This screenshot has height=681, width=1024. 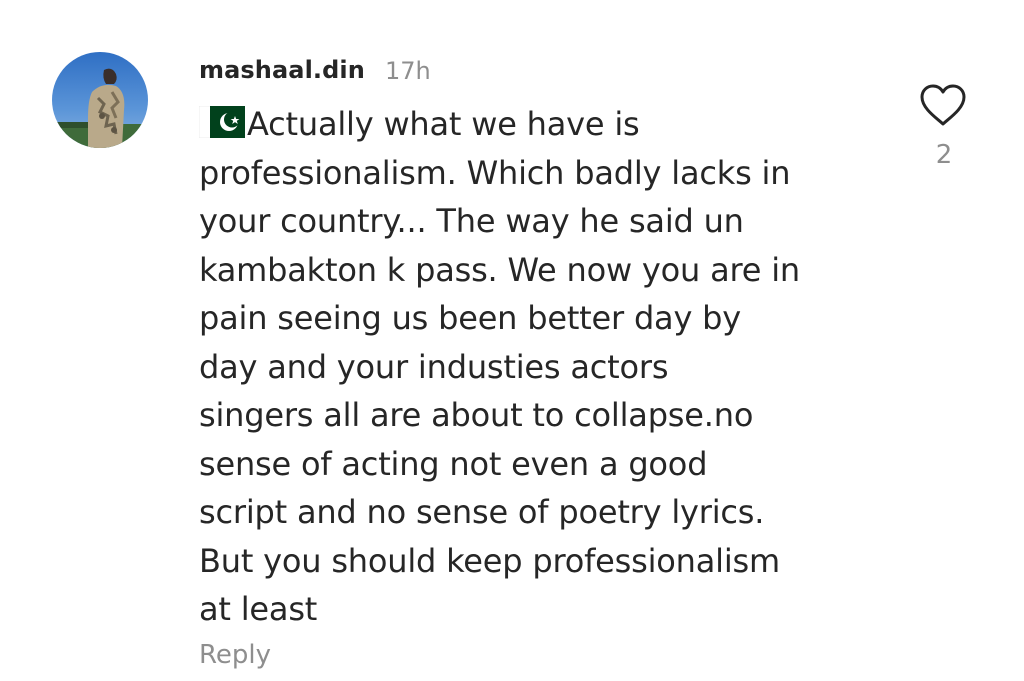 I want to click on comment-username: mashaal.din, so click(x=282, y=70).